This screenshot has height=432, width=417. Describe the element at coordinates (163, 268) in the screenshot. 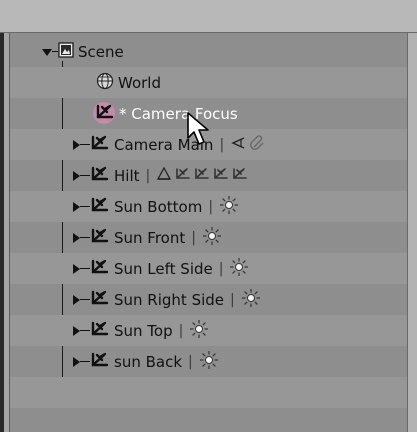

I see `tree-item-label: Sun Left Side` at that location.